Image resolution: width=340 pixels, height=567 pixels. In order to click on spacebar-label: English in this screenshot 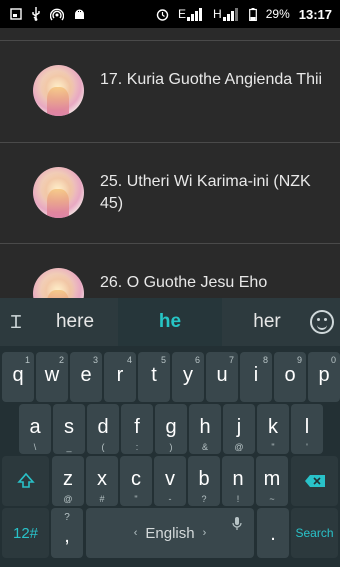, I will do `click(170, 533)`.